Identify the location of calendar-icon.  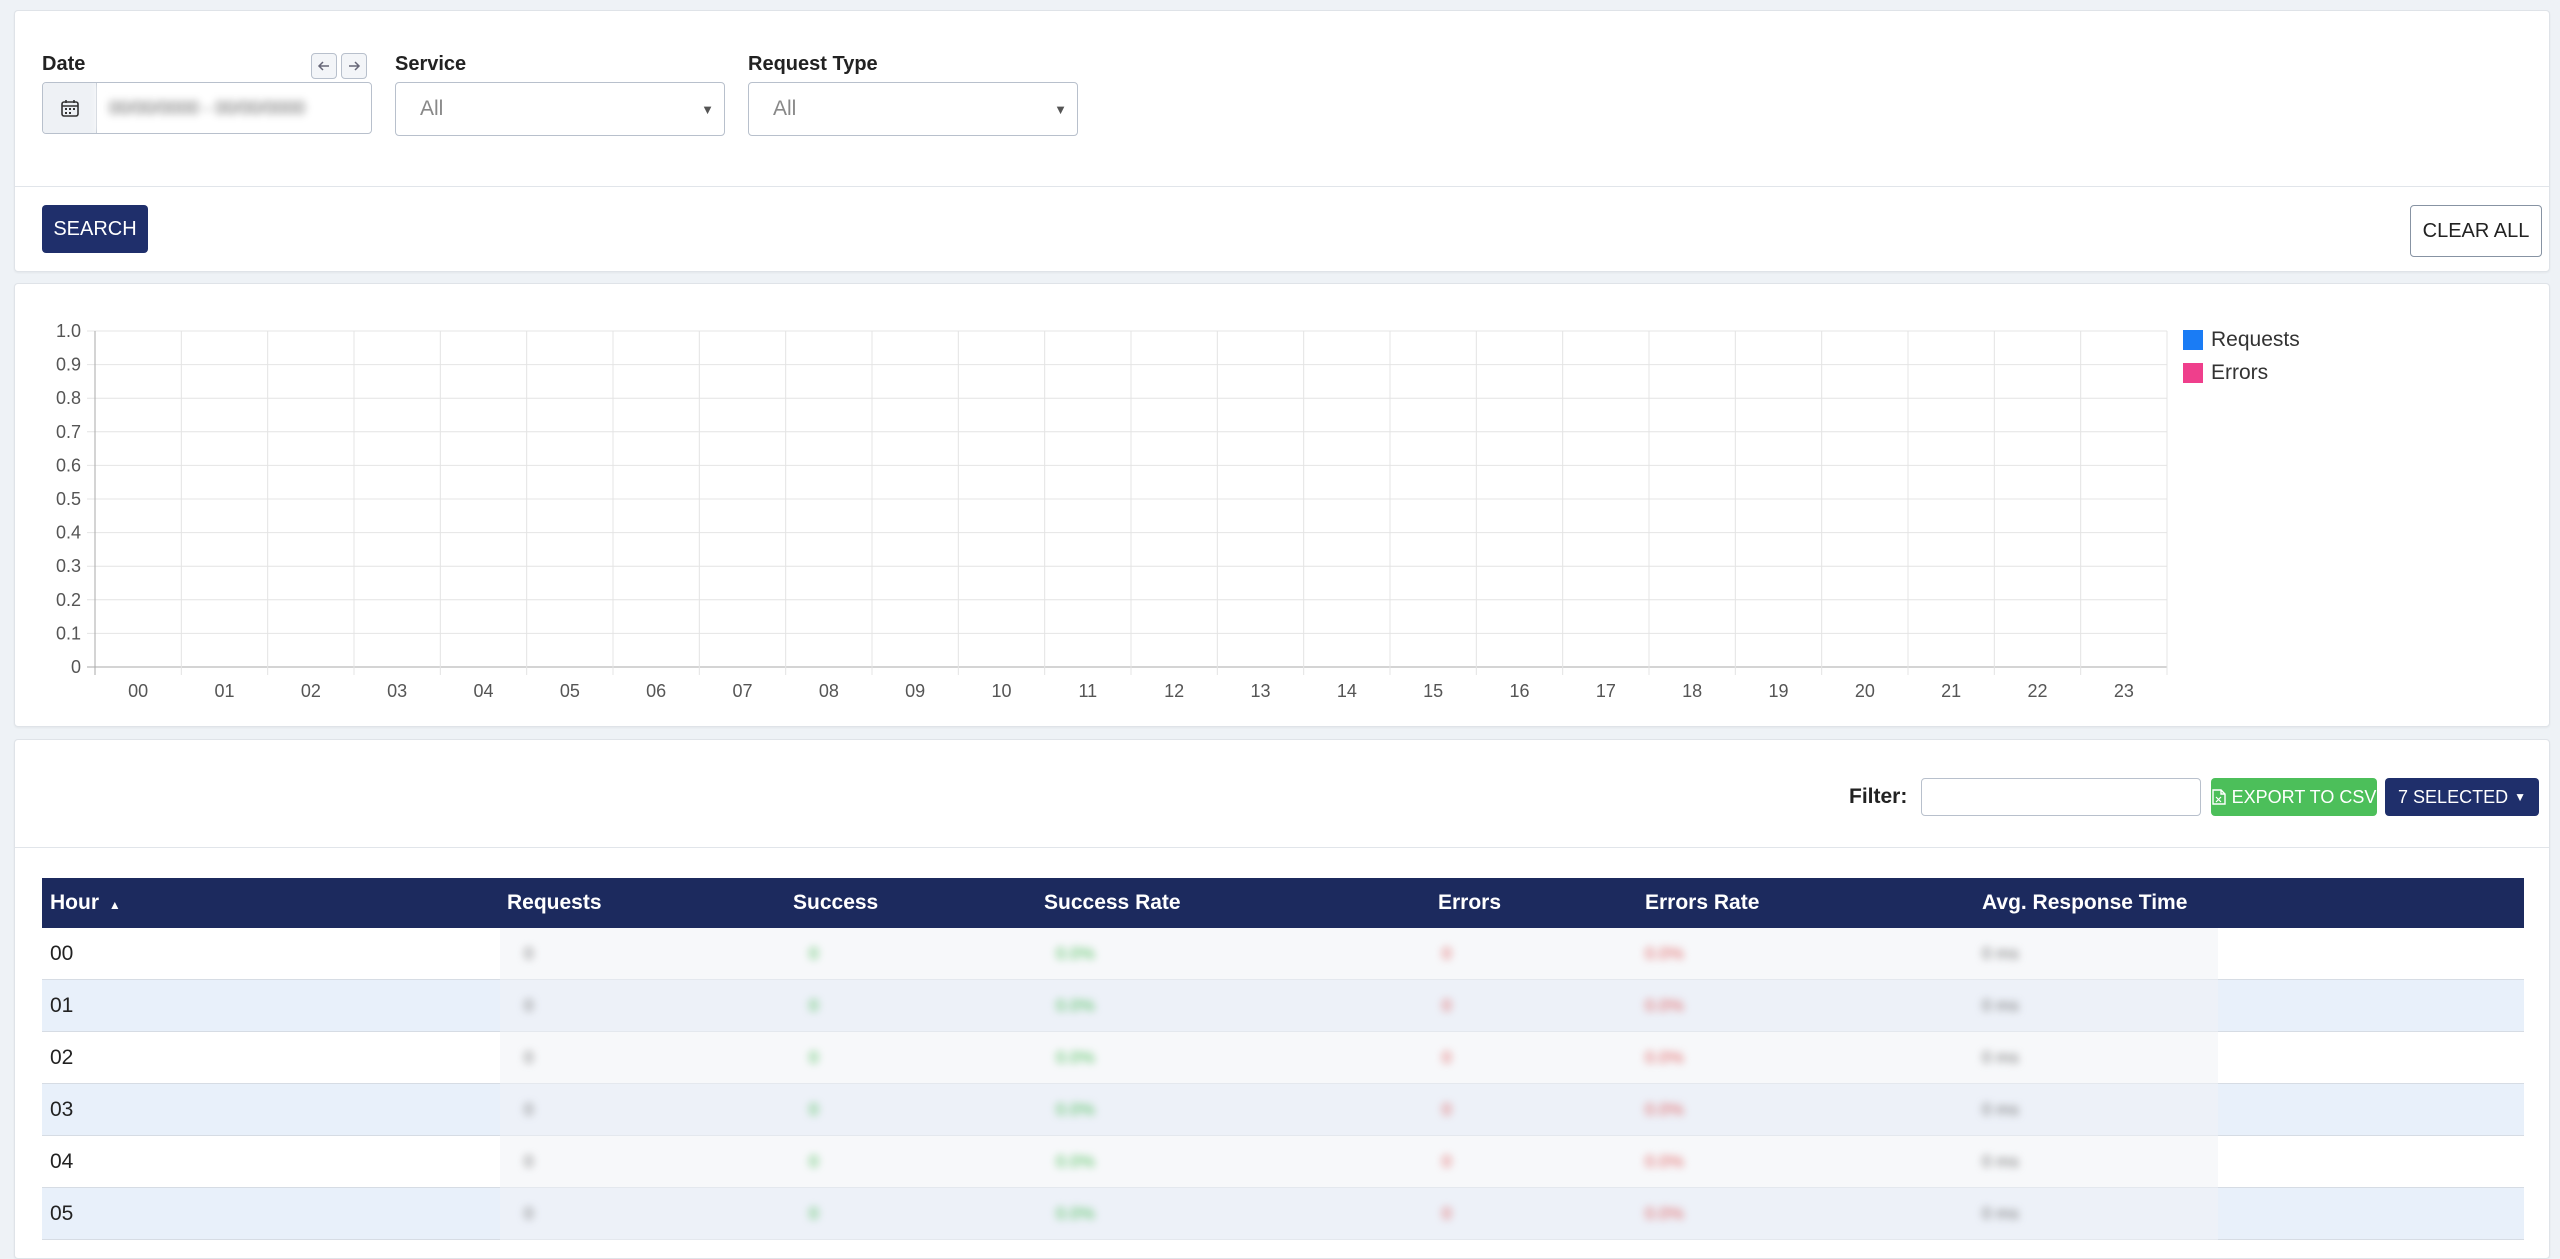
(70, 108).